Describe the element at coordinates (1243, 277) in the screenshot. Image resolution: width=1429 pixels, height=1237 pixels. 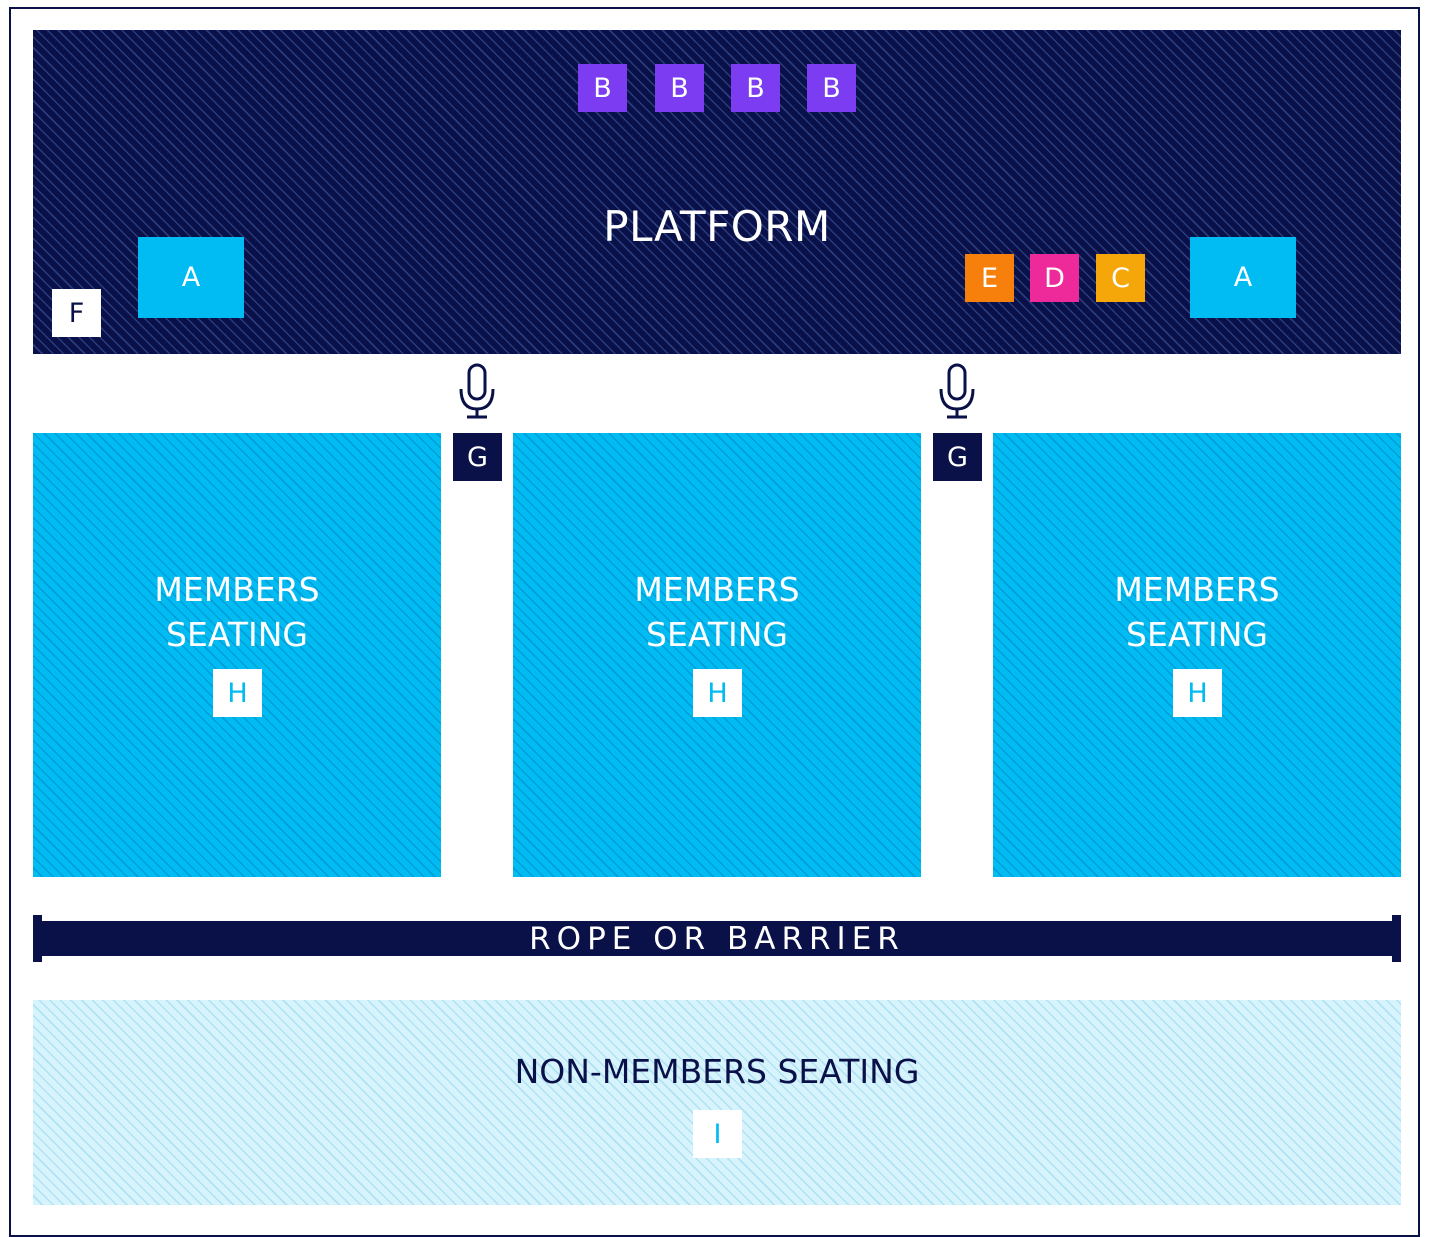
I see `tag-a-right: A` at that location.